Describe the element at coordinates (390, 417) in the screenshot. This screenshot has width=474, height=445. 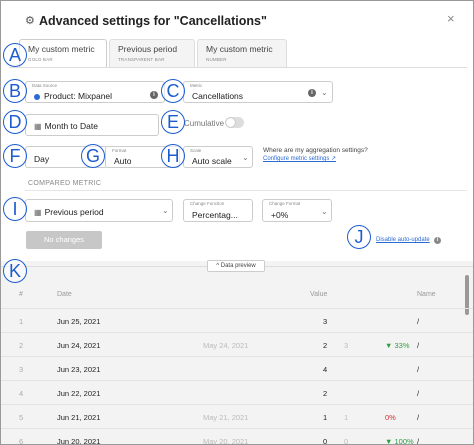
I see `row-change: 0%` at that location.